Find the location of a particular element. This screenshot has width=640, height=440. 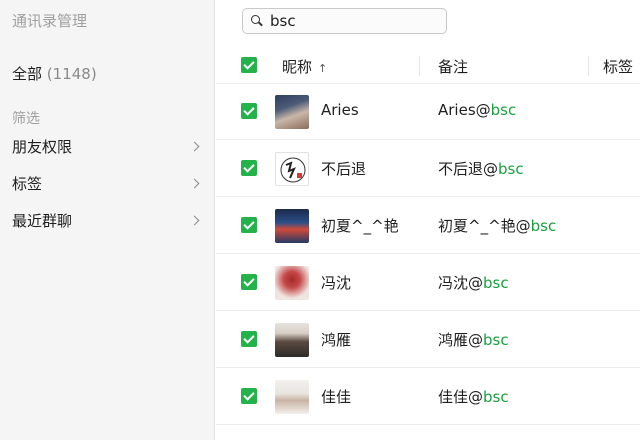

column-header-nickname: 昵称 ↑ is located at coordinates (304, 66).